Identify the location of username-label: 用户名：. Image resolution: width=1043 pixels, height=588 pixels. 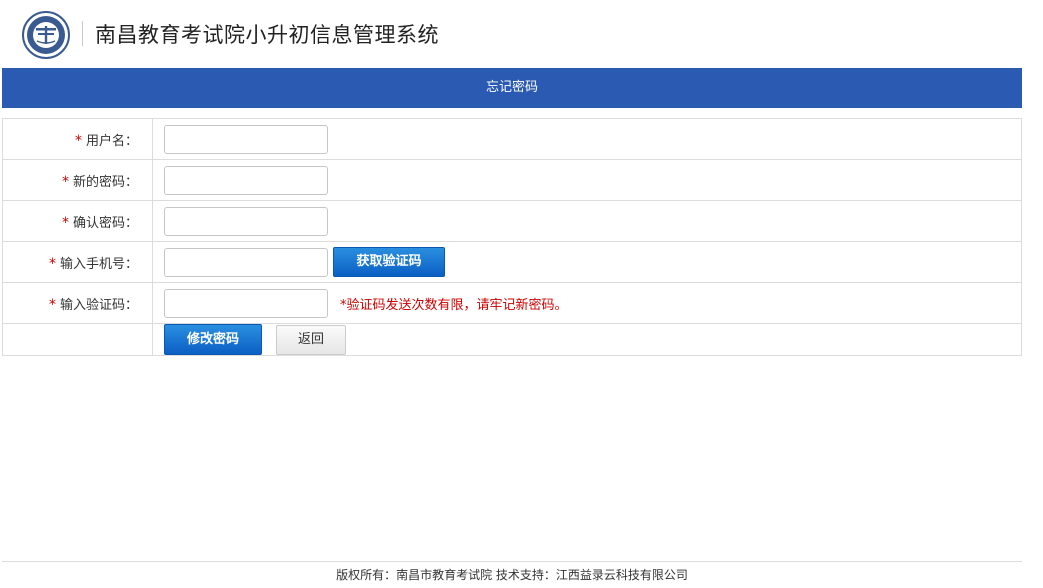
(111, 141).